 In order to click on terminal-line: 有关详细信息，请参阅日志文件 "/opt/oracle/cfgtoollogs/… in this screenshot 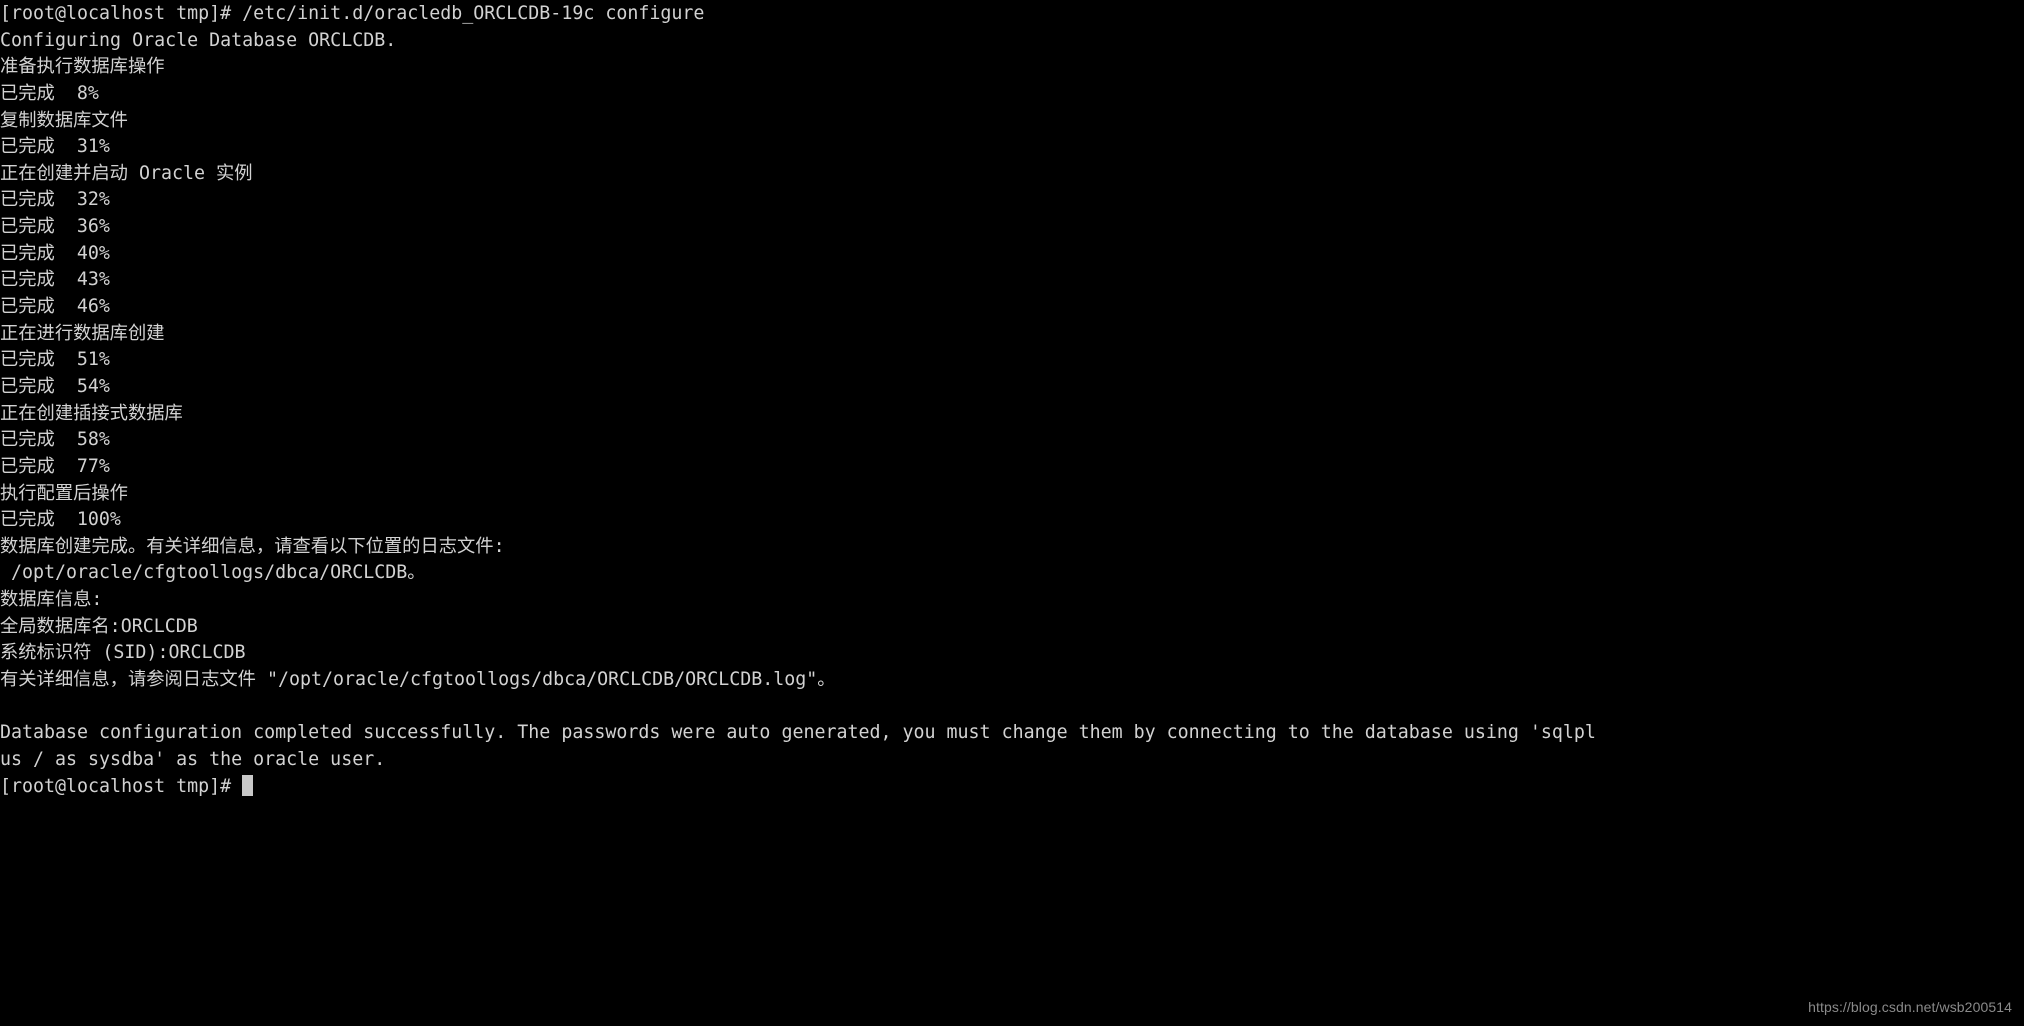, I will do `click(418, 680)`.